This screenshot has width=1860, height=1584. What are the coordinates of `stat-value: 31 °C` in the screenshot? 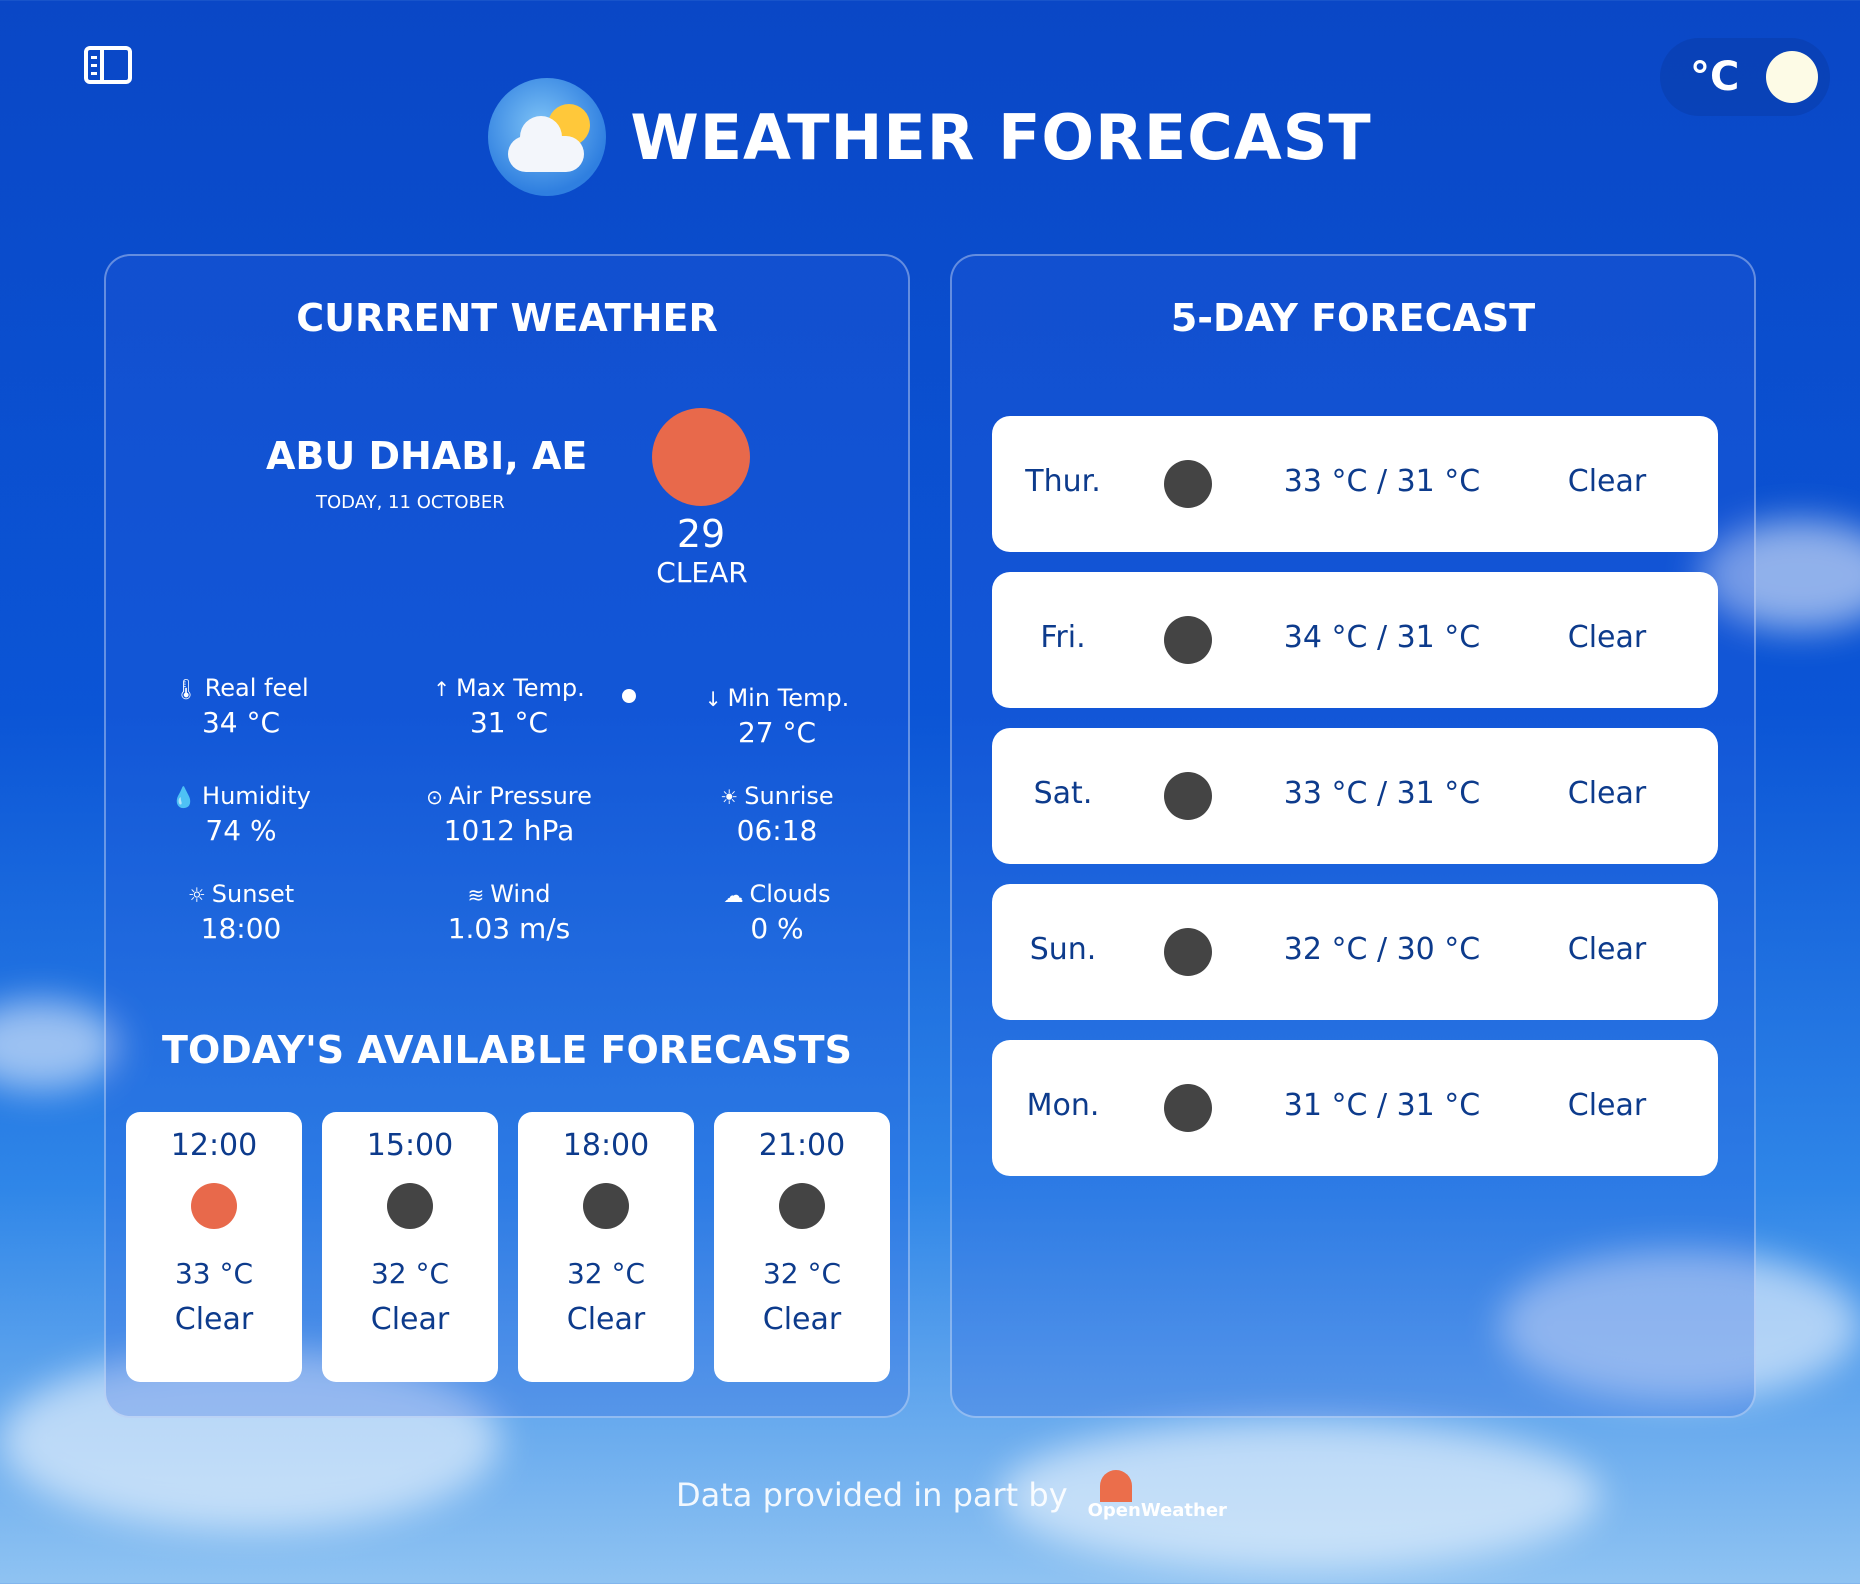 It's located at (509, 722).